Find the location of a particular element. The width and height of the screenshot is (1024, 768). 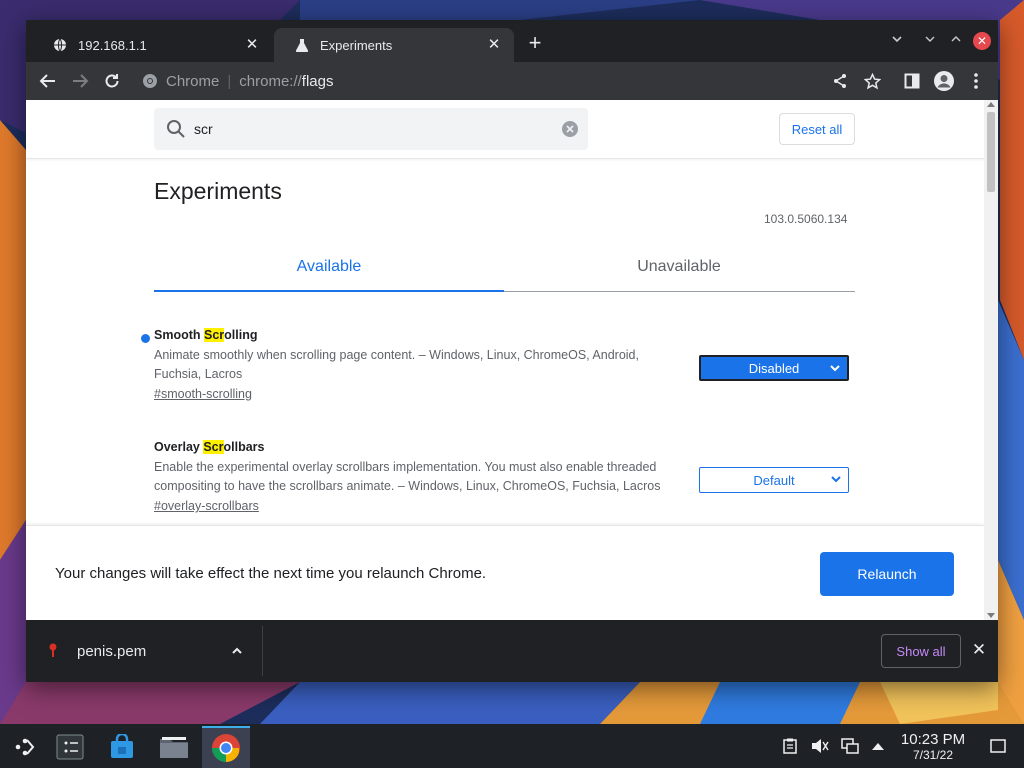

volume-muted-icon is located at coordinates (820, 746).